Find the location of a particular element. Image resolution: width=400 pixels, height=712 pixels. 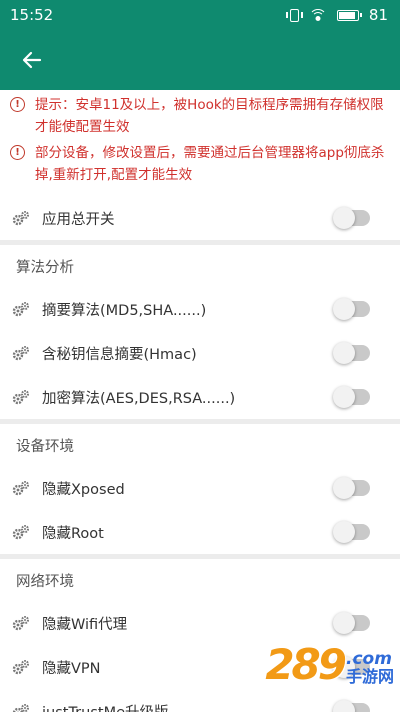

battery-level: 81 is located at coordinates (378, 15).